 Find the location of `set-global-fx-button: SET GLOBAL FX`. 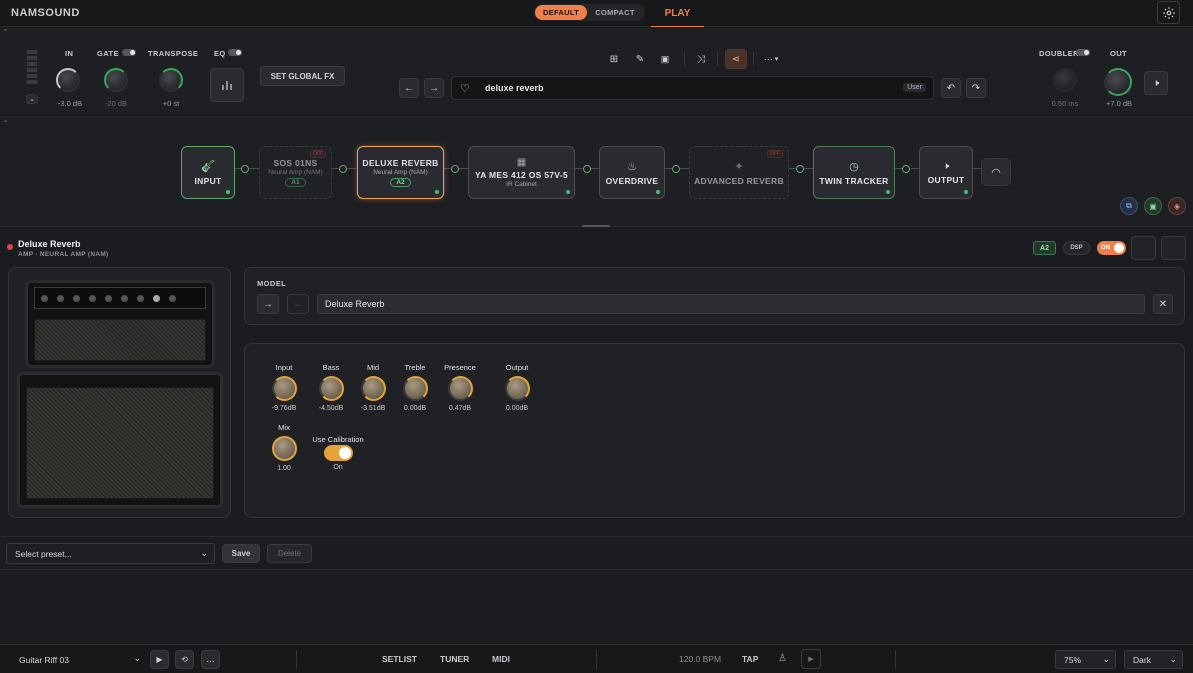

set-global-fx-button: SET GLOBAL FX is located at coordinates (302, 76).